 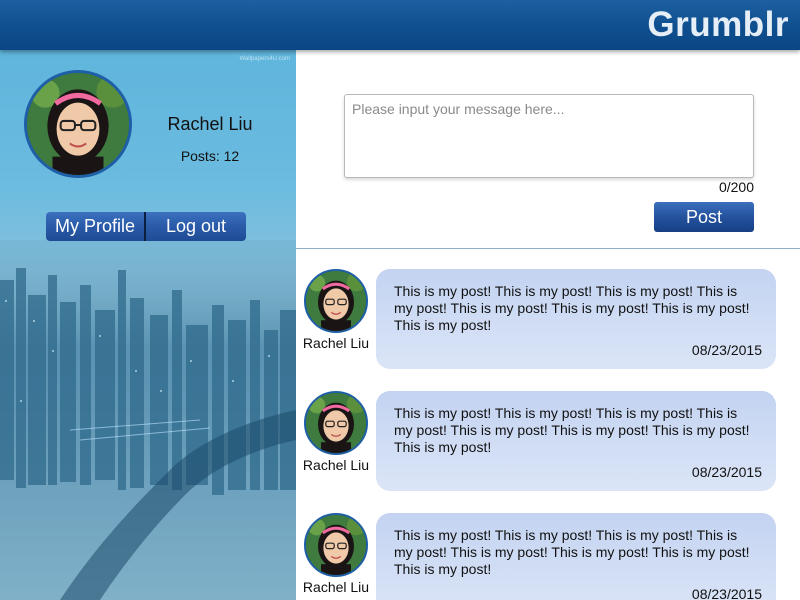 What do you see at coordinates (400, 25) in the screenshot?
I see `top-header: Grumblr` at bounding box center [400, 25].